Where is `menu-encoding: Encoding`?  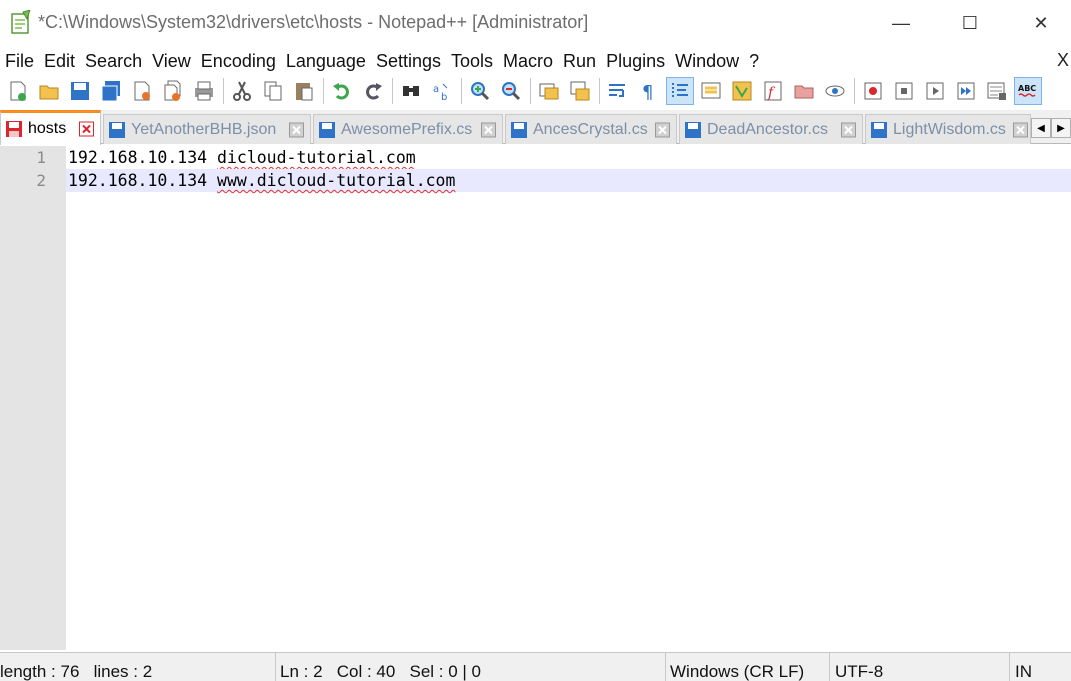
menu-encoding: Encoding is located at coordinates (238, 61).